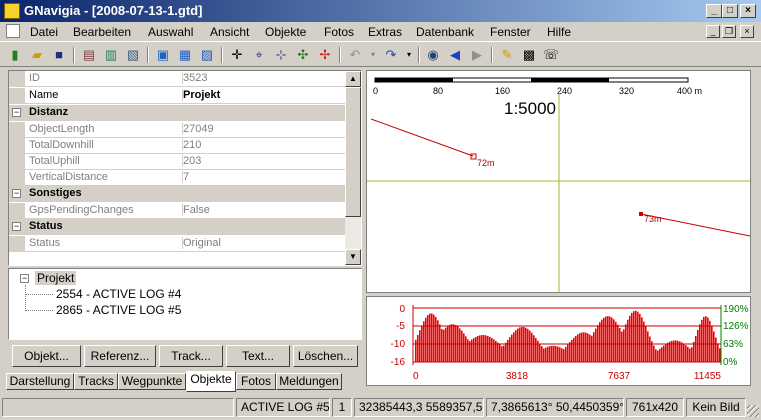  What do you see at coordinates (177, 211) in the screenshot?
I see `property-row: GpsPendingChanges False` at bounding box center [177, 211].